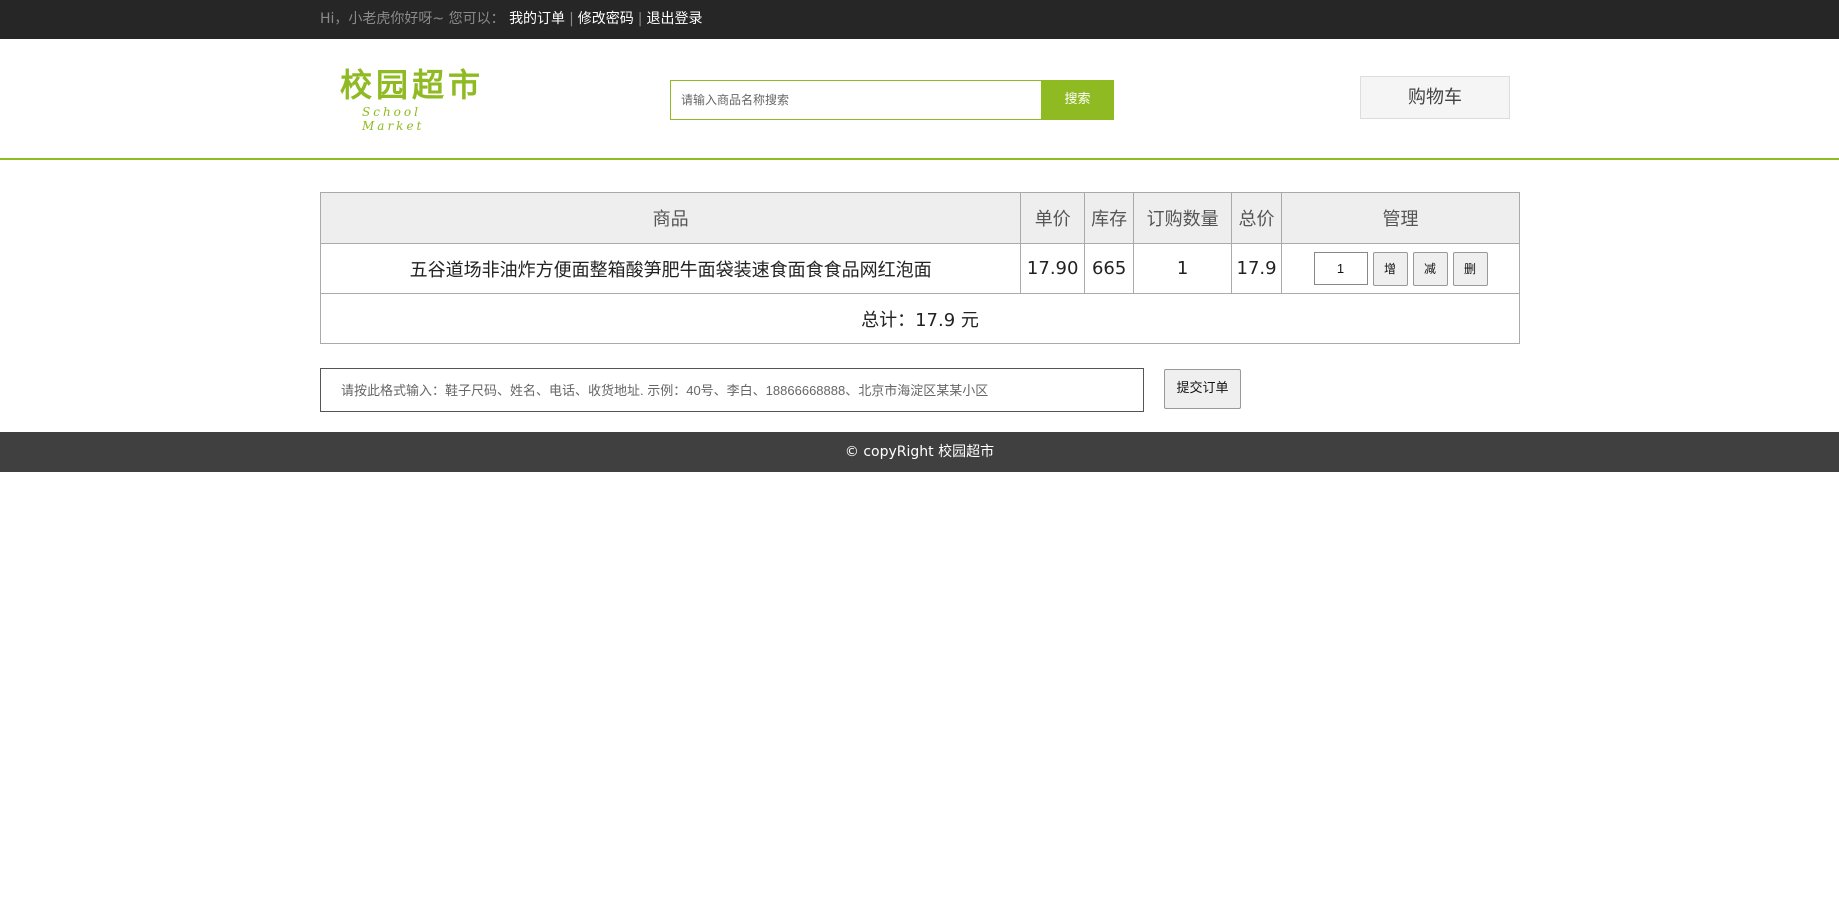  I want to click on search-bar: 搜索, so click(892, 100).